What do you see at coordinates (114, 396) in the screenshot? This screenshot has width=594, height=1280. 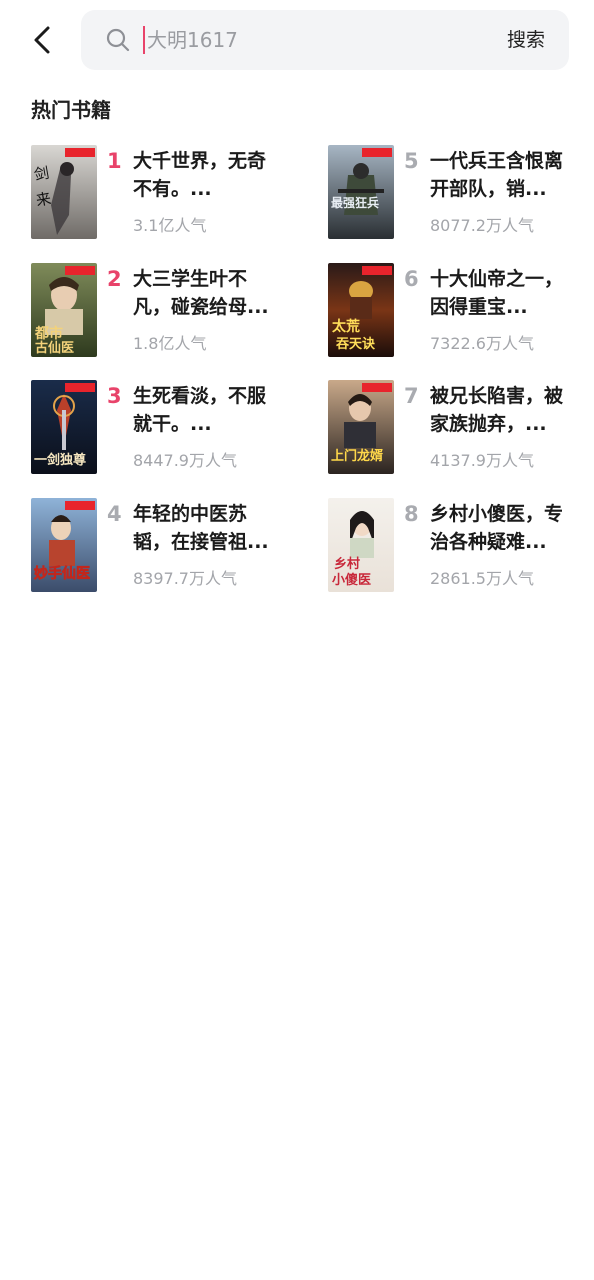 I see `book-rank: 3` at bounding box center [114, 396].